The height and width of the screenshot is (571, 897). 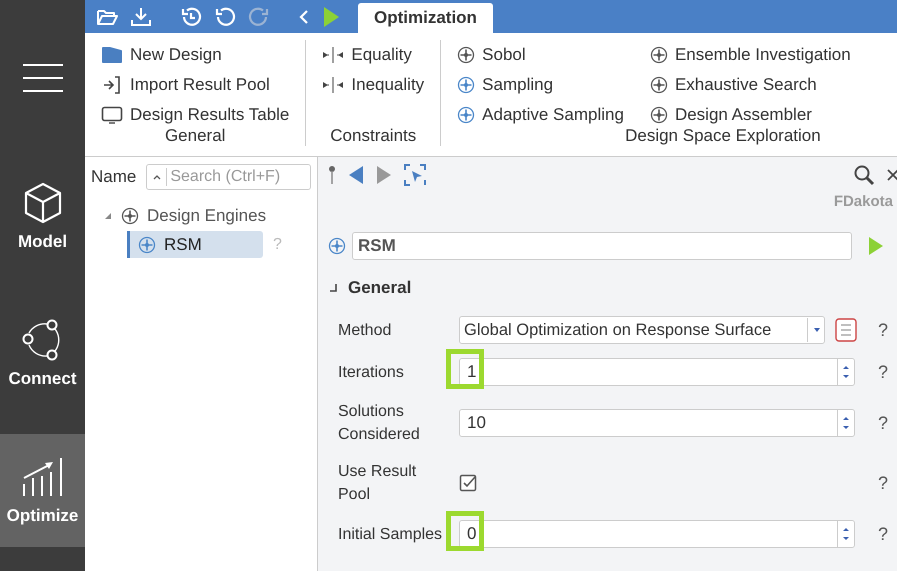 What do you see at coordinates (112, 115) in the screenshot?
I see `monitor-icon` at bounding box center [112, 115].